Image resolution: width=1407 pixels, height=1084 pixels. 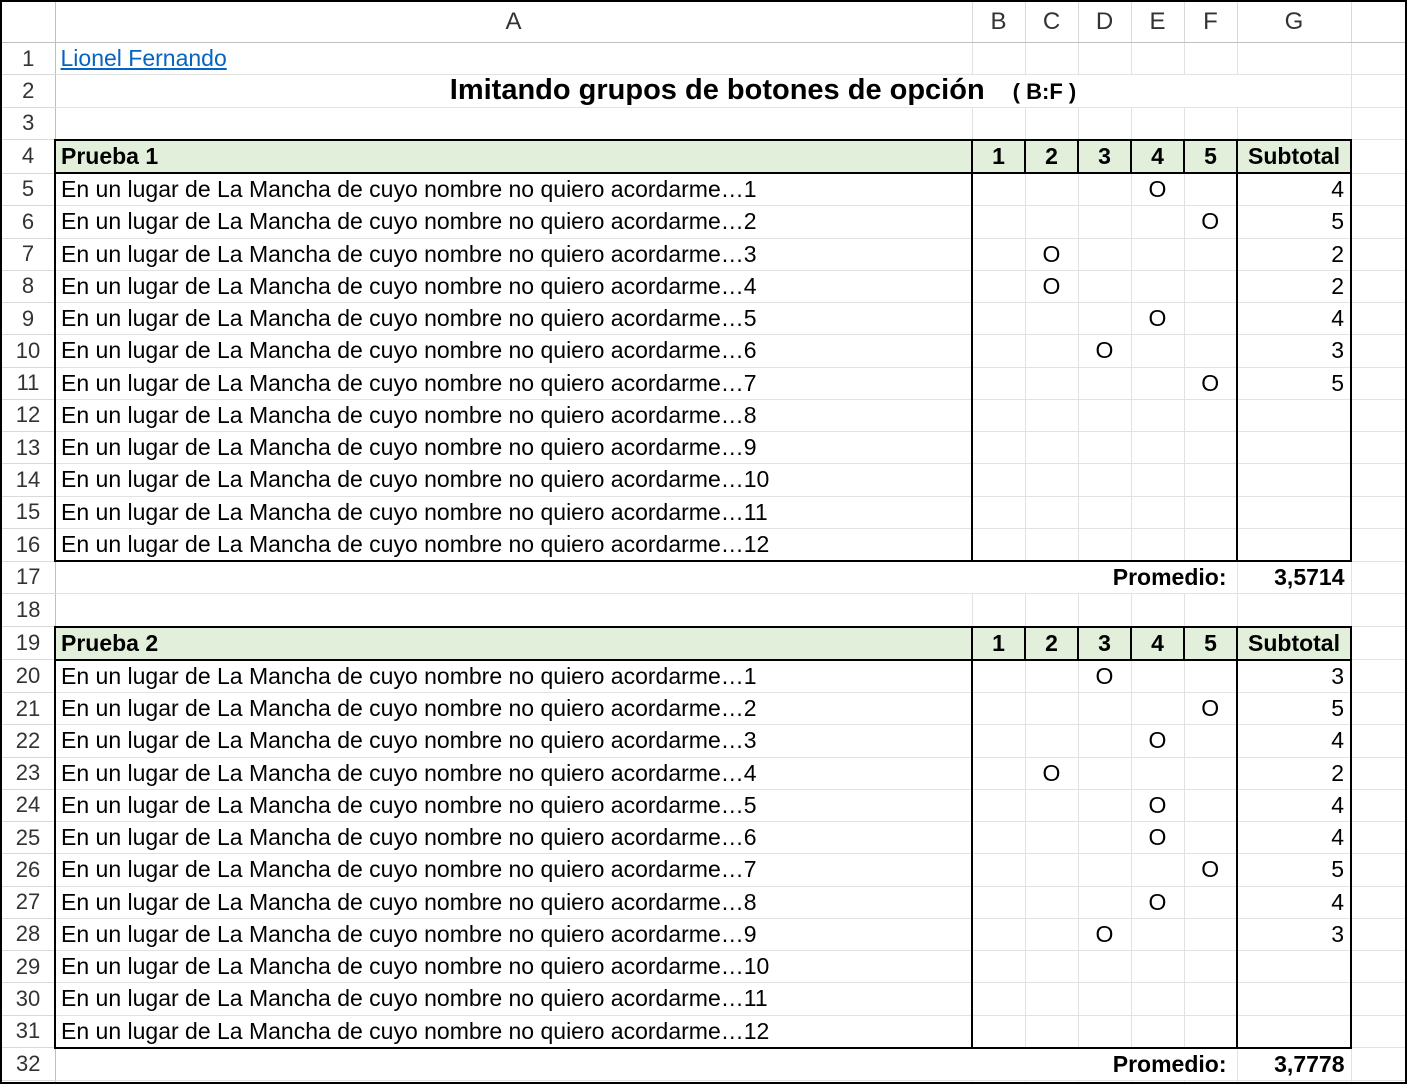 What do you see at coordinates (29, 512) in the screenshot?
I see `row-header: 15` at bounding box center [29, 512].